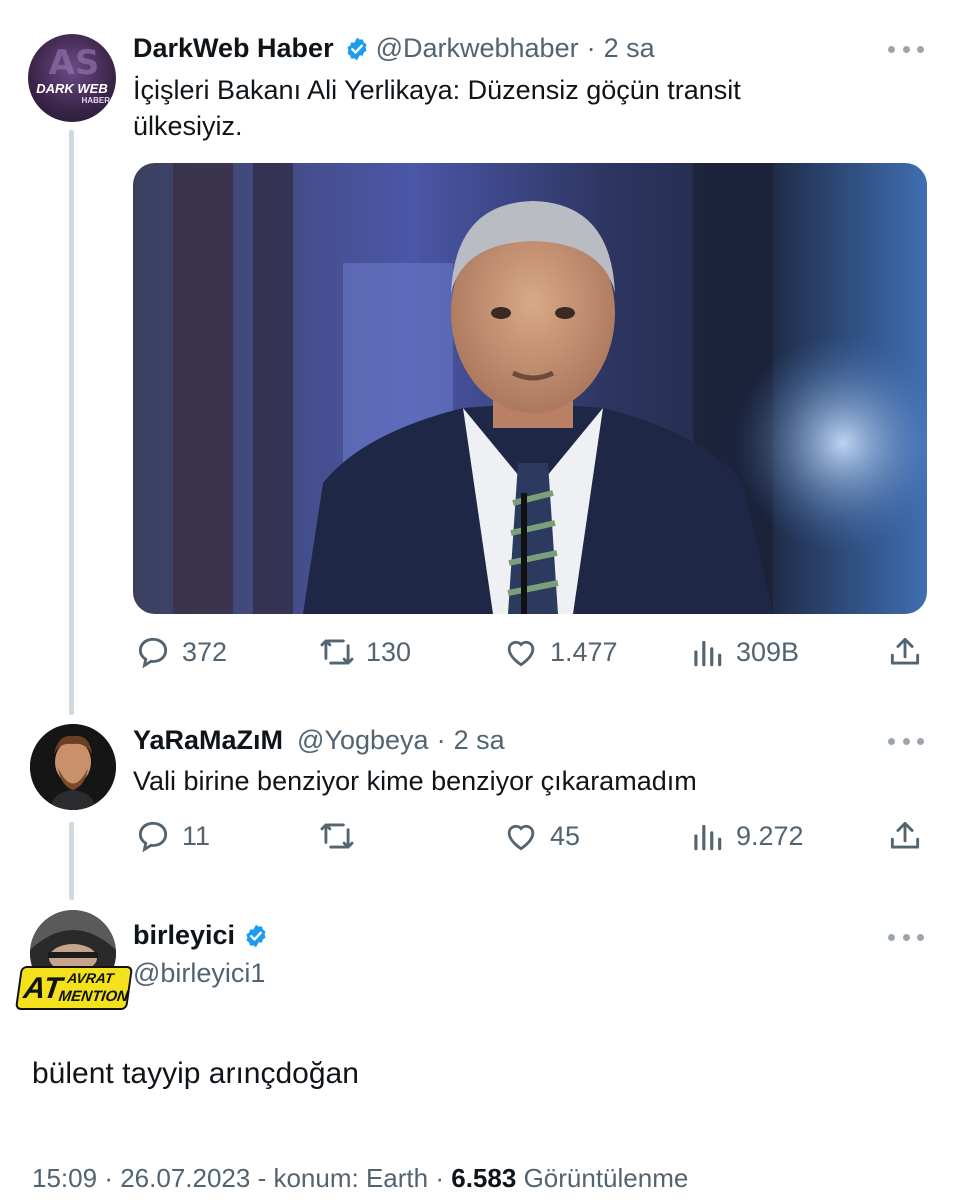 The width and height of the screenshot is (955, 1200). What do you see at coordinates (184, 935) in the screenshot?
I see `display-name: birleyici` at bounding box center [184, 935].